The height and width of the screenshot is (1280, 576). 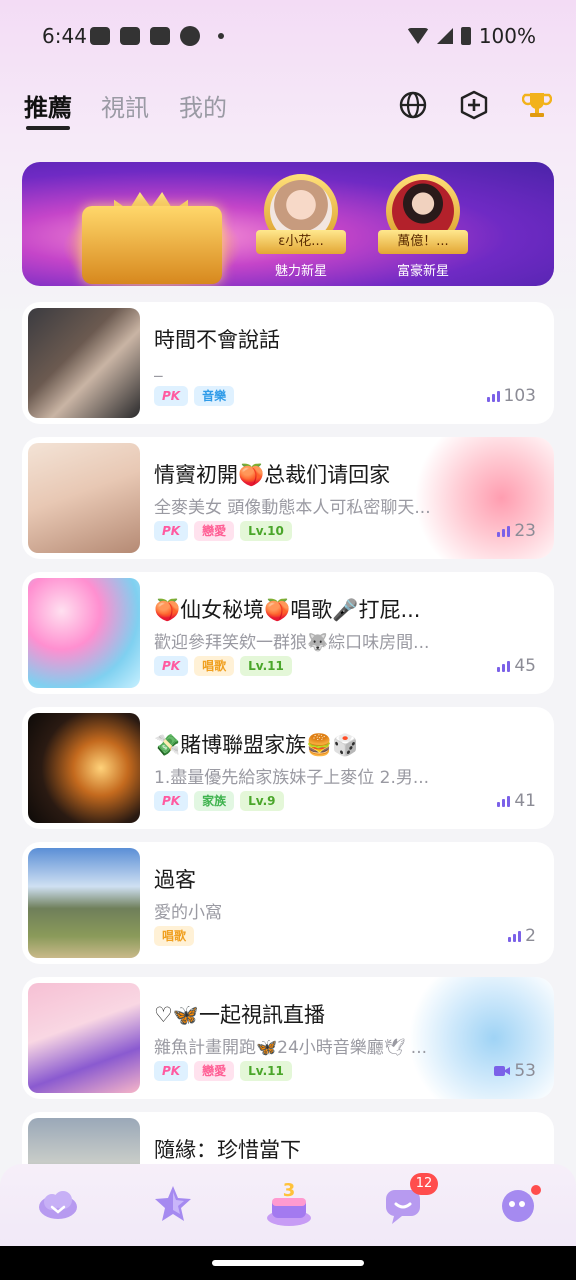 I want to click on battery-percent: 100%, so click(x=507, y=36).